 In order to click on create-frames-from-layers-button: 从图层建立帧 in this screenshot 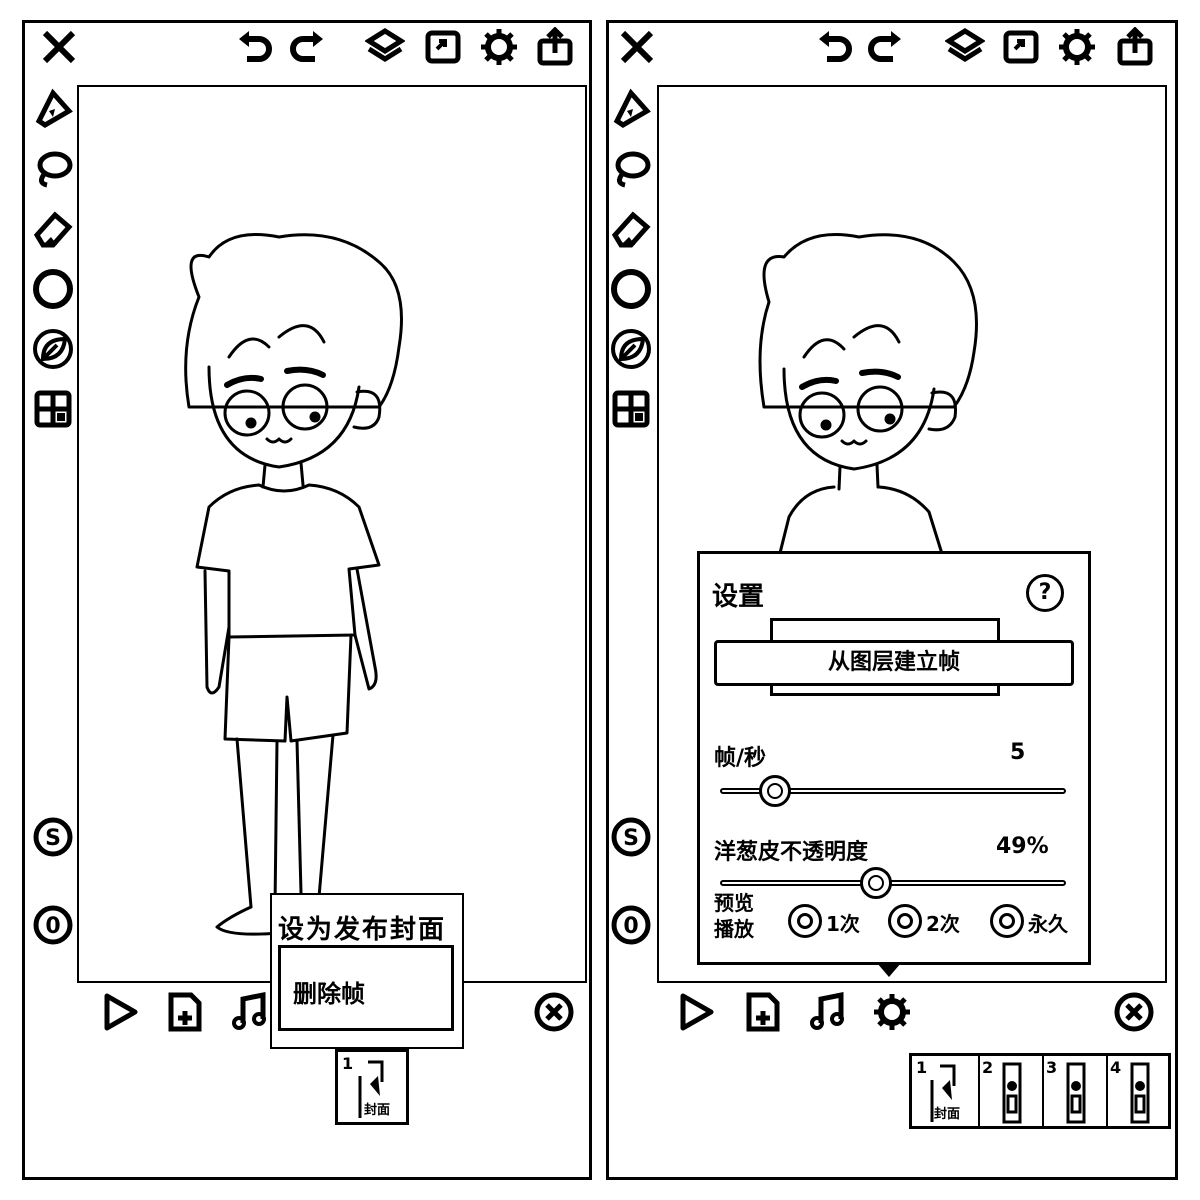, I will do `click(894, 663)`.